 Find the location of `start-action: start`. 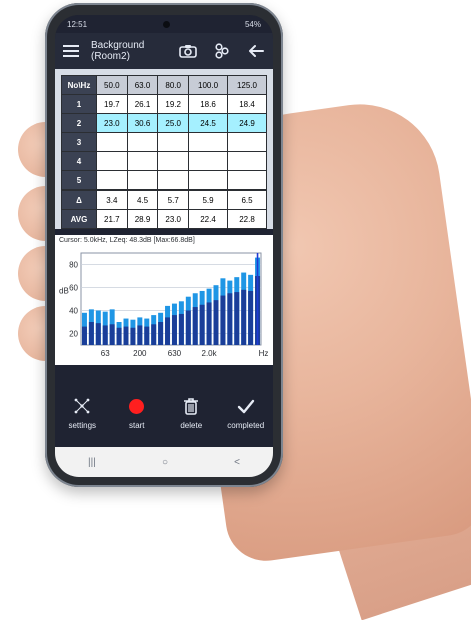

start-action: start is located at coordinates (137, 413).